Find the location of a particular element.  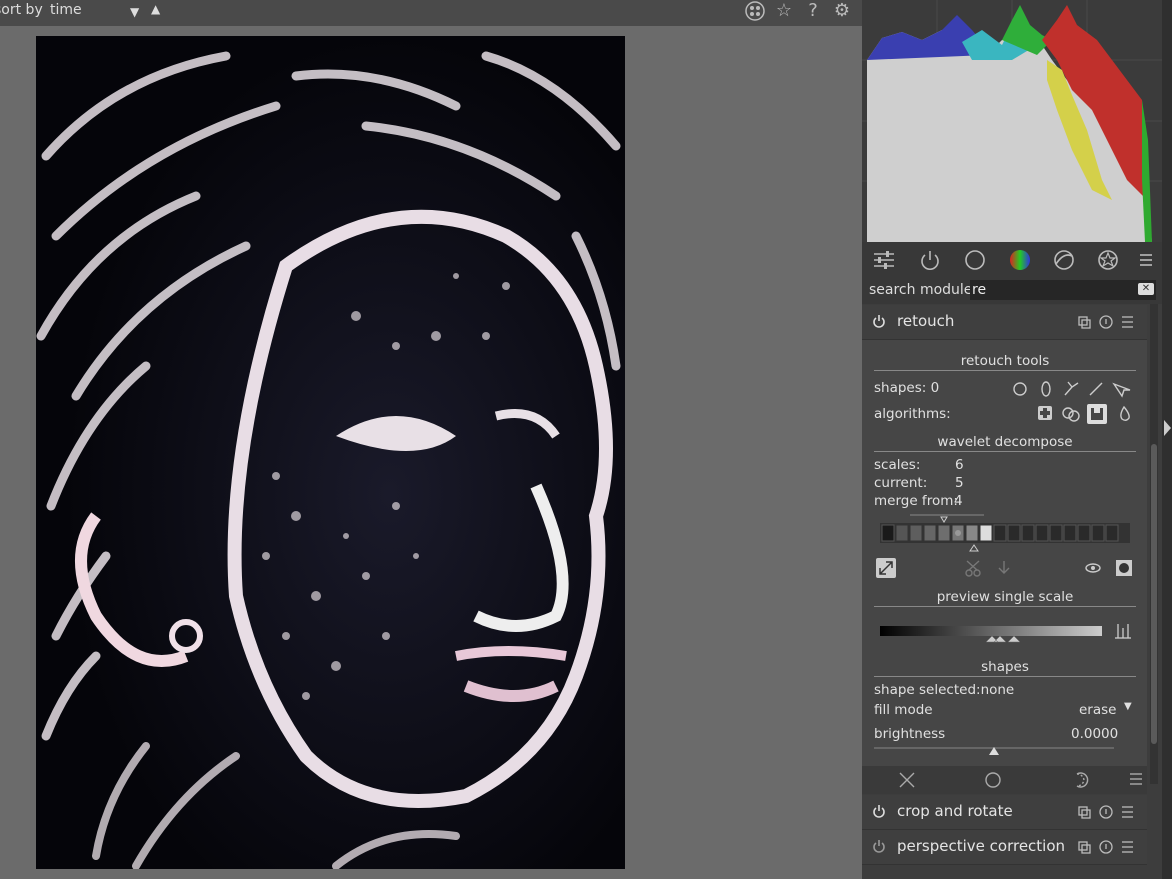

sliders-icon is located at coordinates (884, 260).